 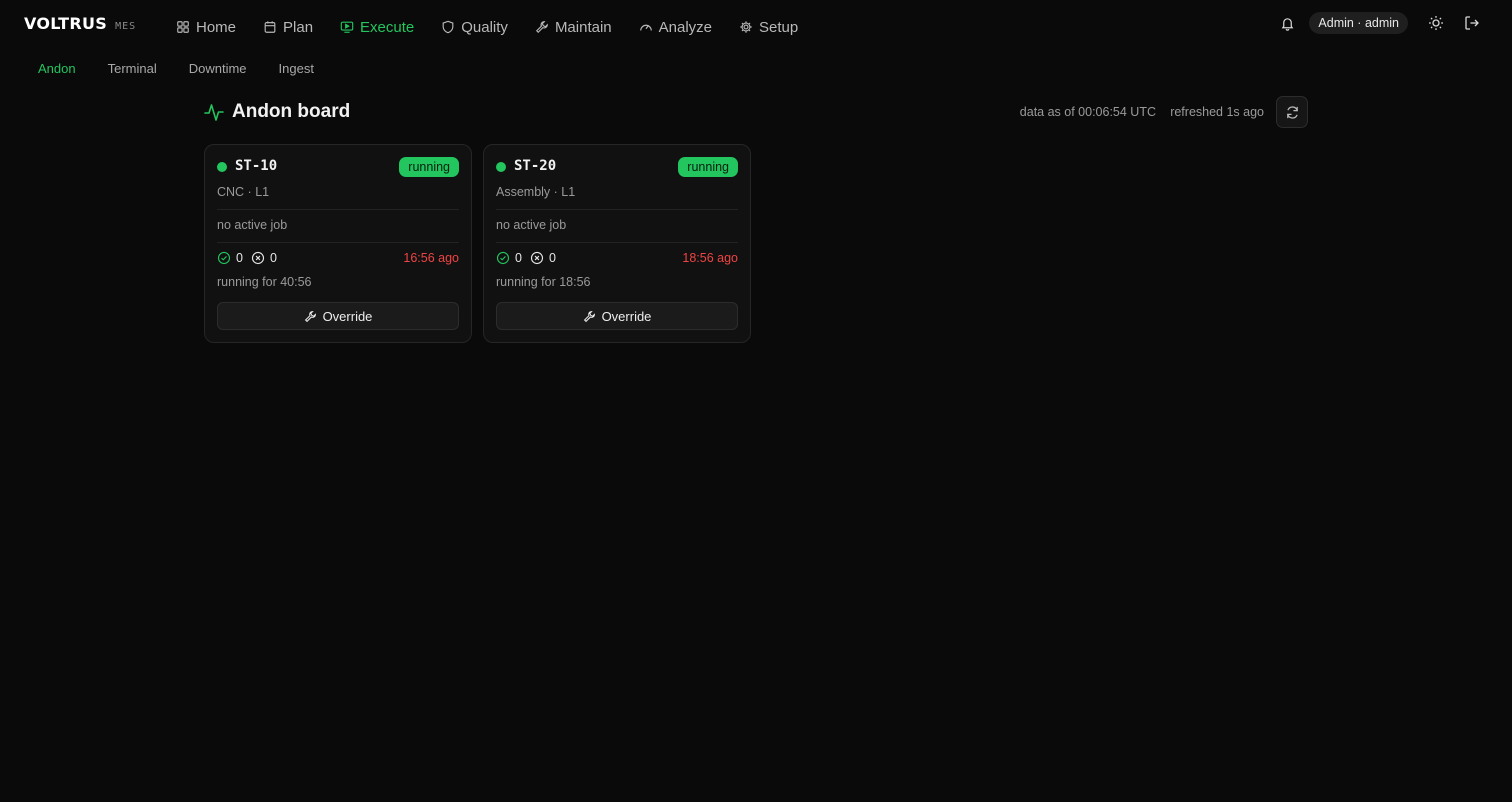 I want to click on station-meta: CNC · L1, so click(x=243, y=192).